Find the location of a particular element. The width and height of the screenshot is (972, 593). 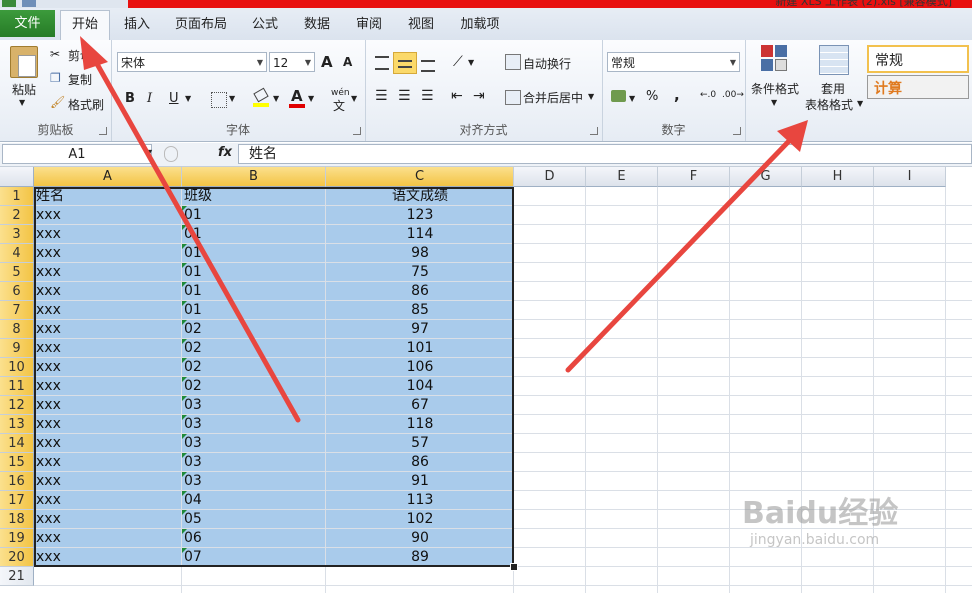

arrow-to-format-as-table is located at coordinates (686, 246).